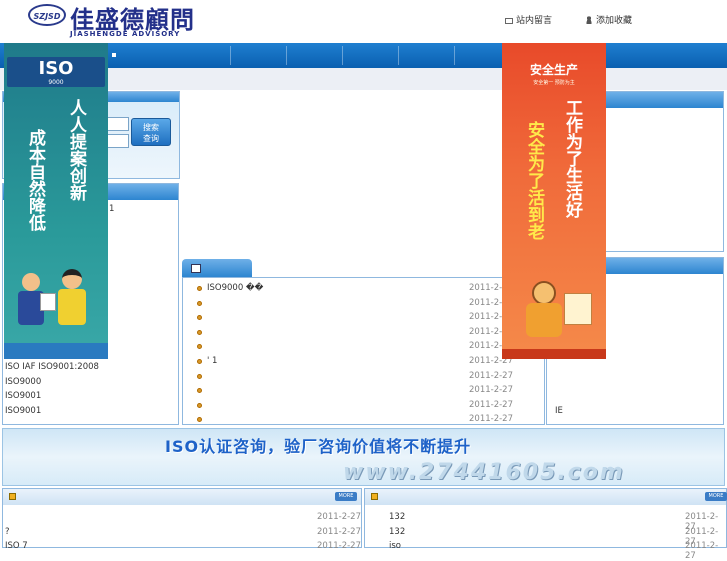 Image resolution: width=727 pixels, height=561 pixels. What do you see at coordinates (217, 268) in the screenshot?
I see `news-tab` at bounding box center [217, 268].